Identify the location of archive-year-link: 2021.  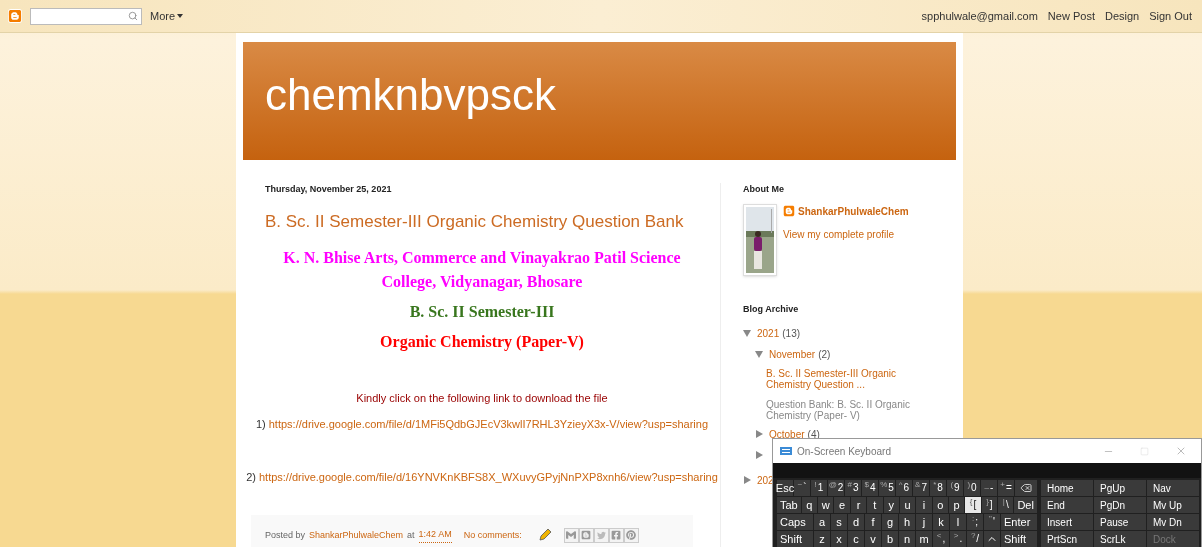
(768, 333).